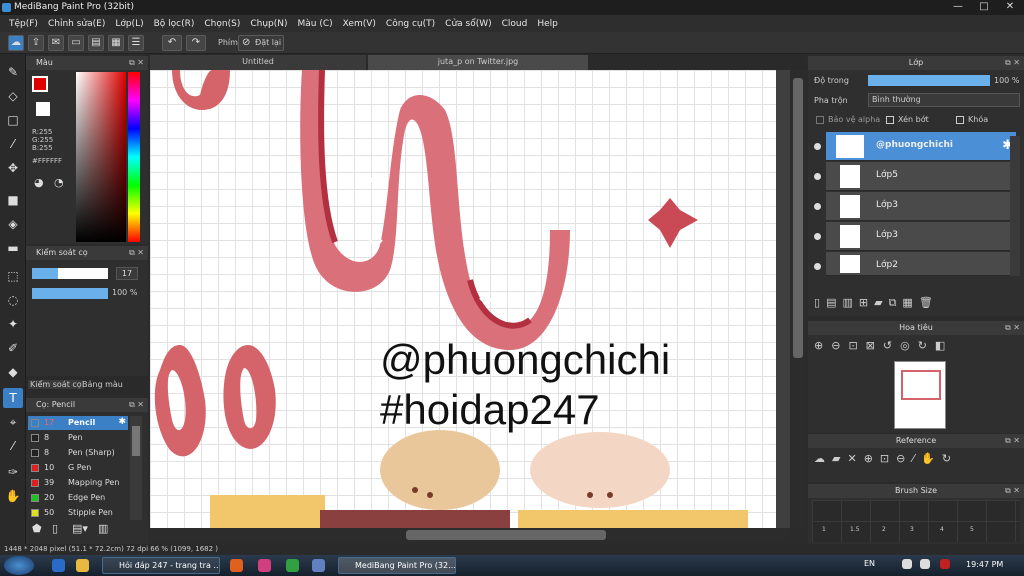 Image resolution: width=1024 pixels, height=576 pixels. What do you see at coordinates (912, 529) in the screenshot?
I see `brush-size-option: 3` at bounding box center [912, 529].